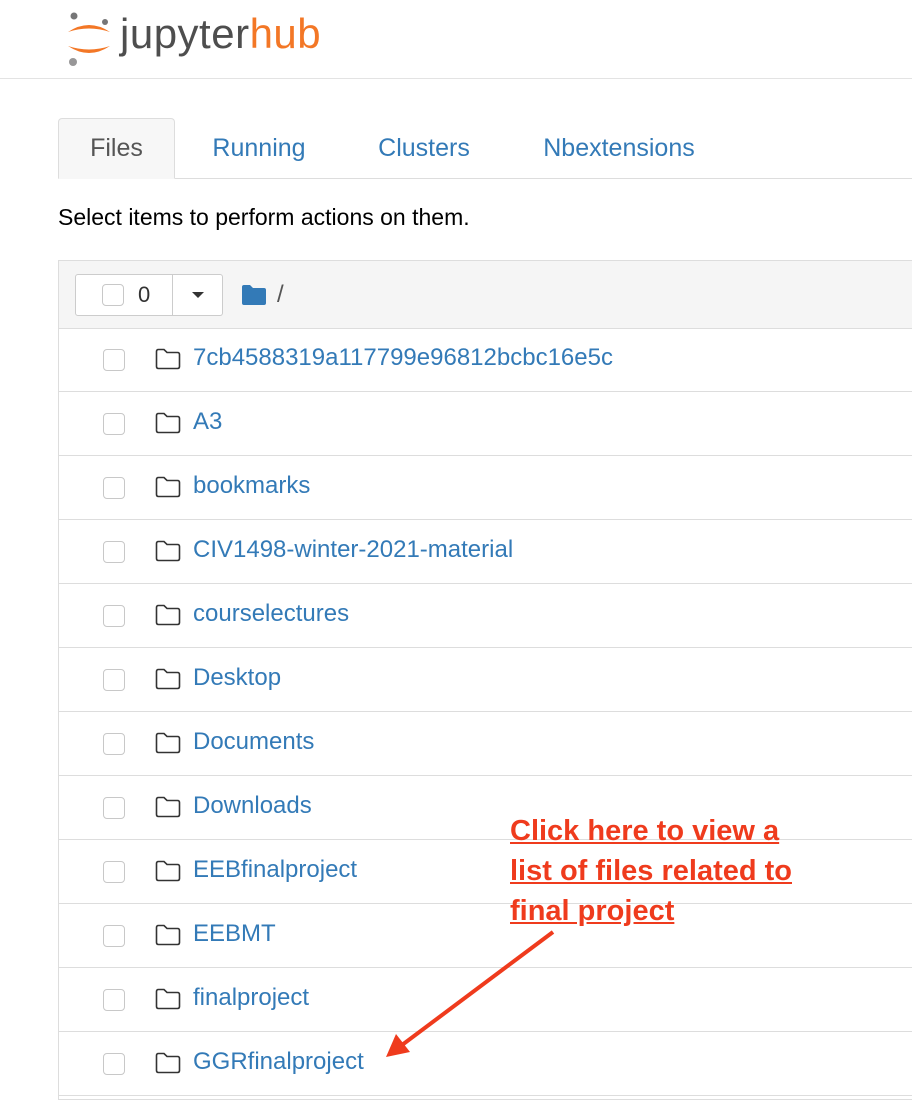 The width and height of the screenshot is (912, 1100). I want to click on tab-files: Files, so click(116, 148).